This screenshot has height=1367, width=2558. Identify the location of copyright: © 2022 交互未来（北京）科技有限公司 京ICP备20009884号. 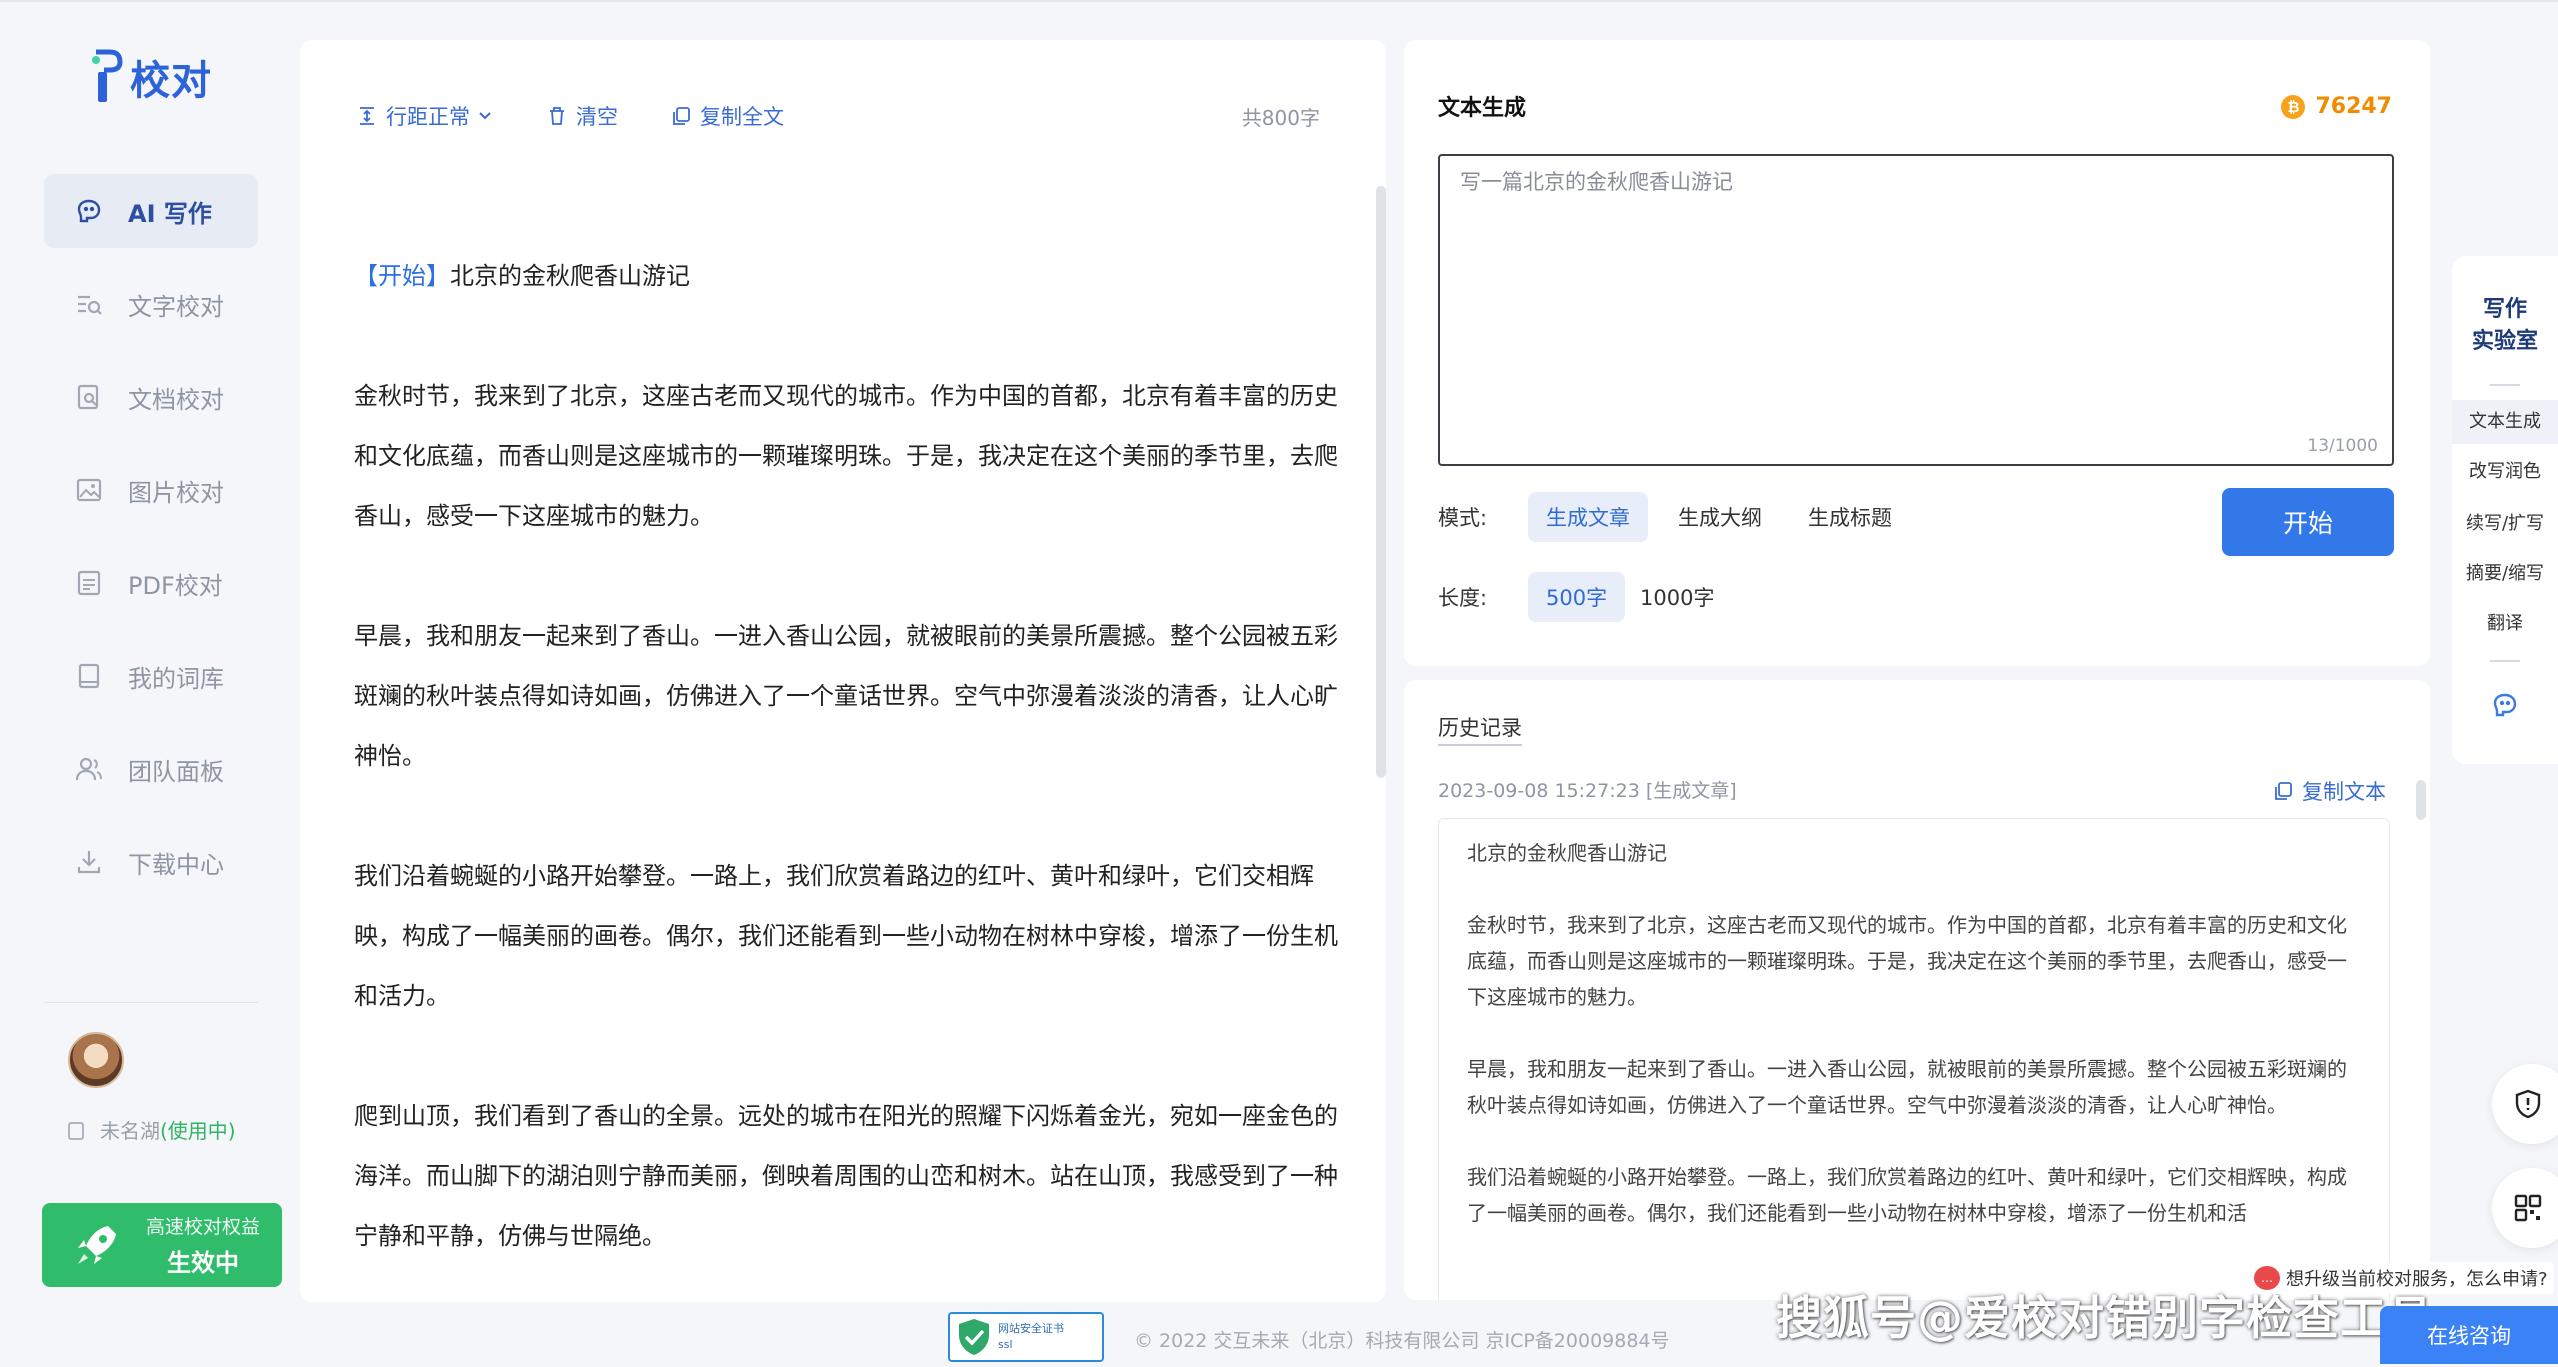
(1402, 1341).